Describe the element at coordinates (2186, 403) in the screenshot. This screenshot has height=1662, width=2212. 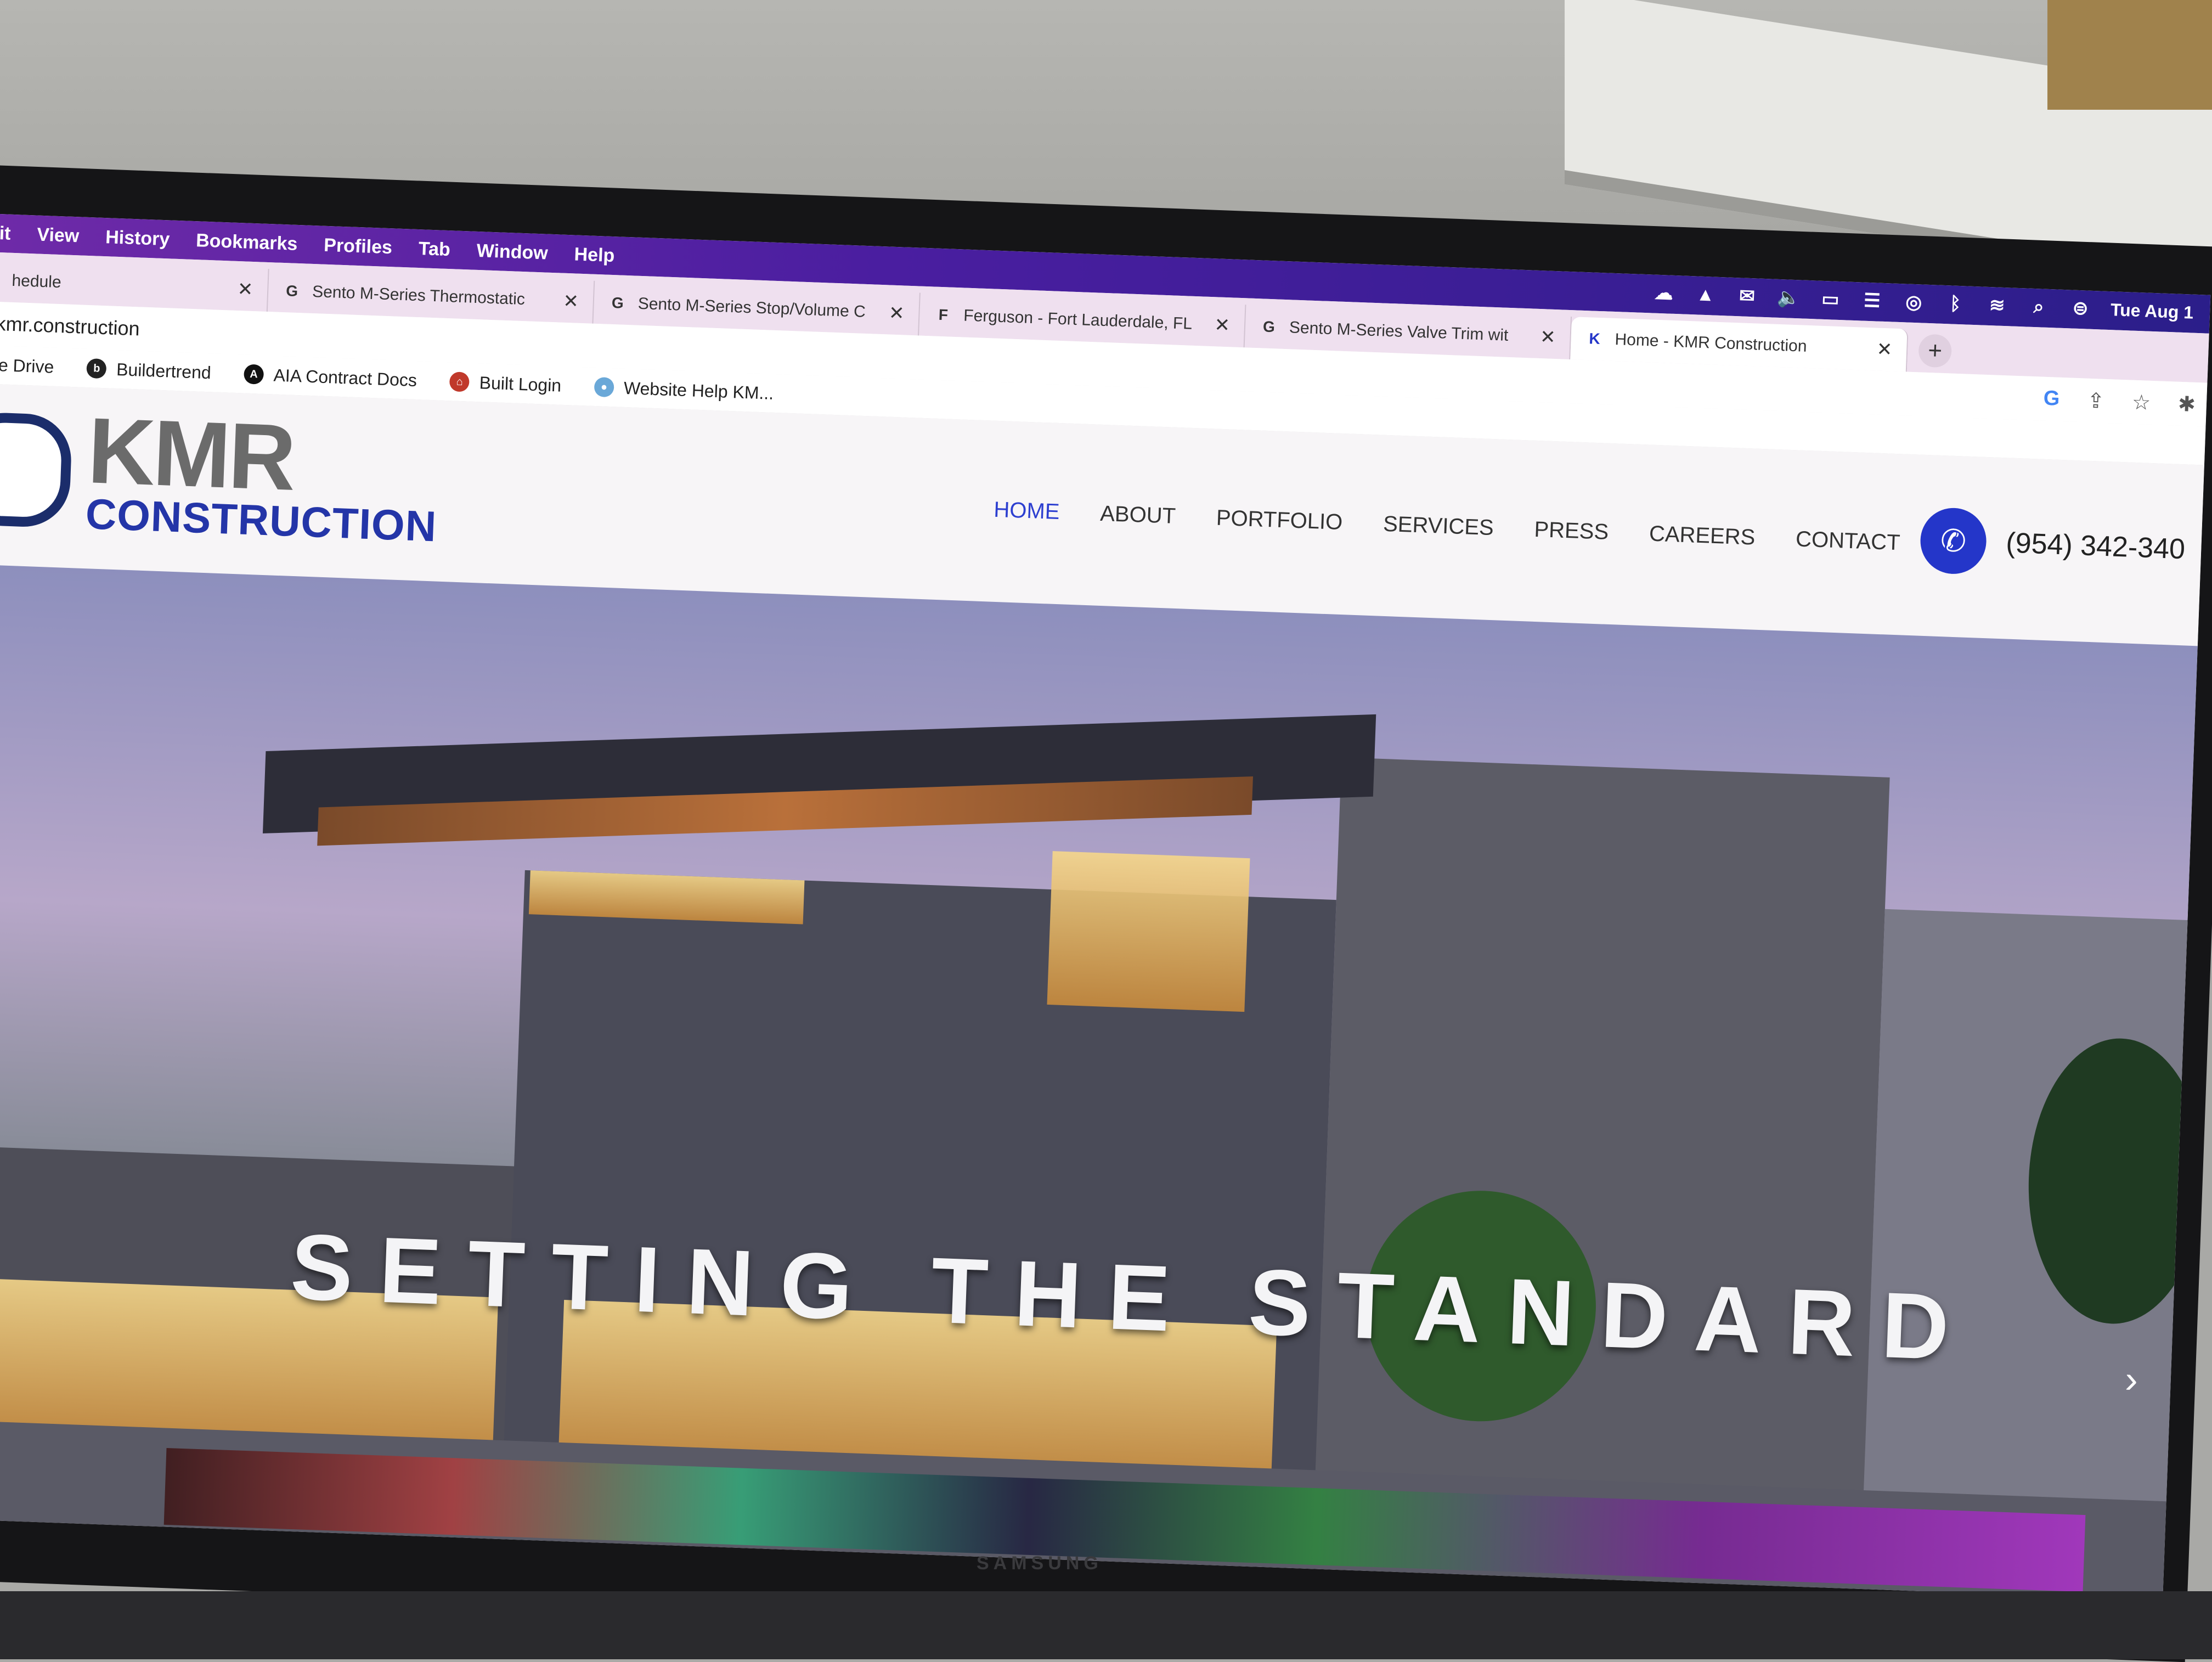
I see `extensions-icon: ✱` at that location.